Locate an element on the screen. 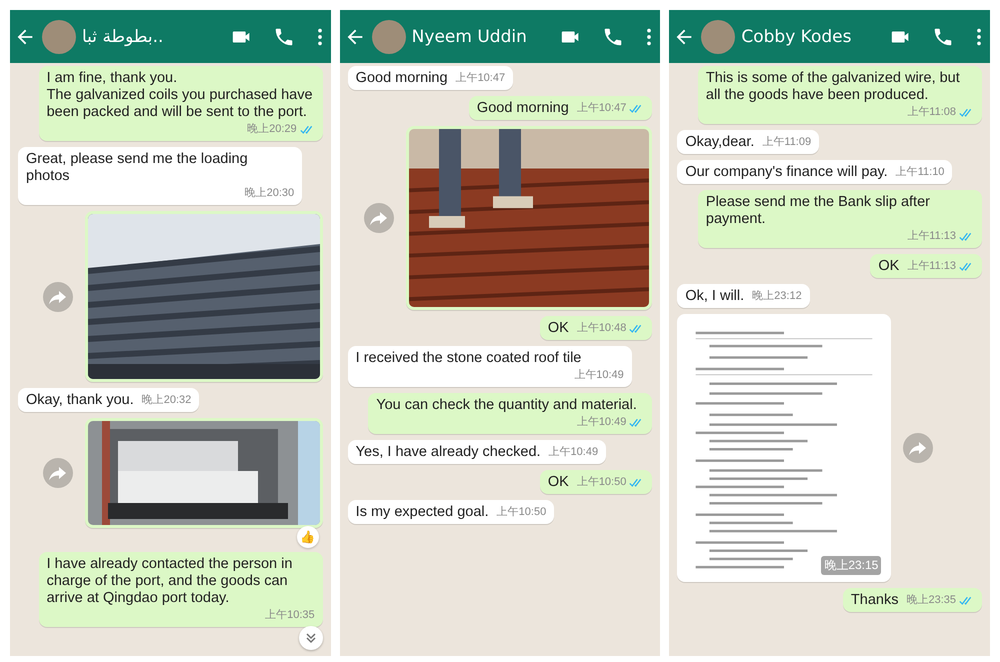 The height and width of the screenshot is (662, 1000). message-text: You can check the quantity and material. is located at coordinates (506, 405).